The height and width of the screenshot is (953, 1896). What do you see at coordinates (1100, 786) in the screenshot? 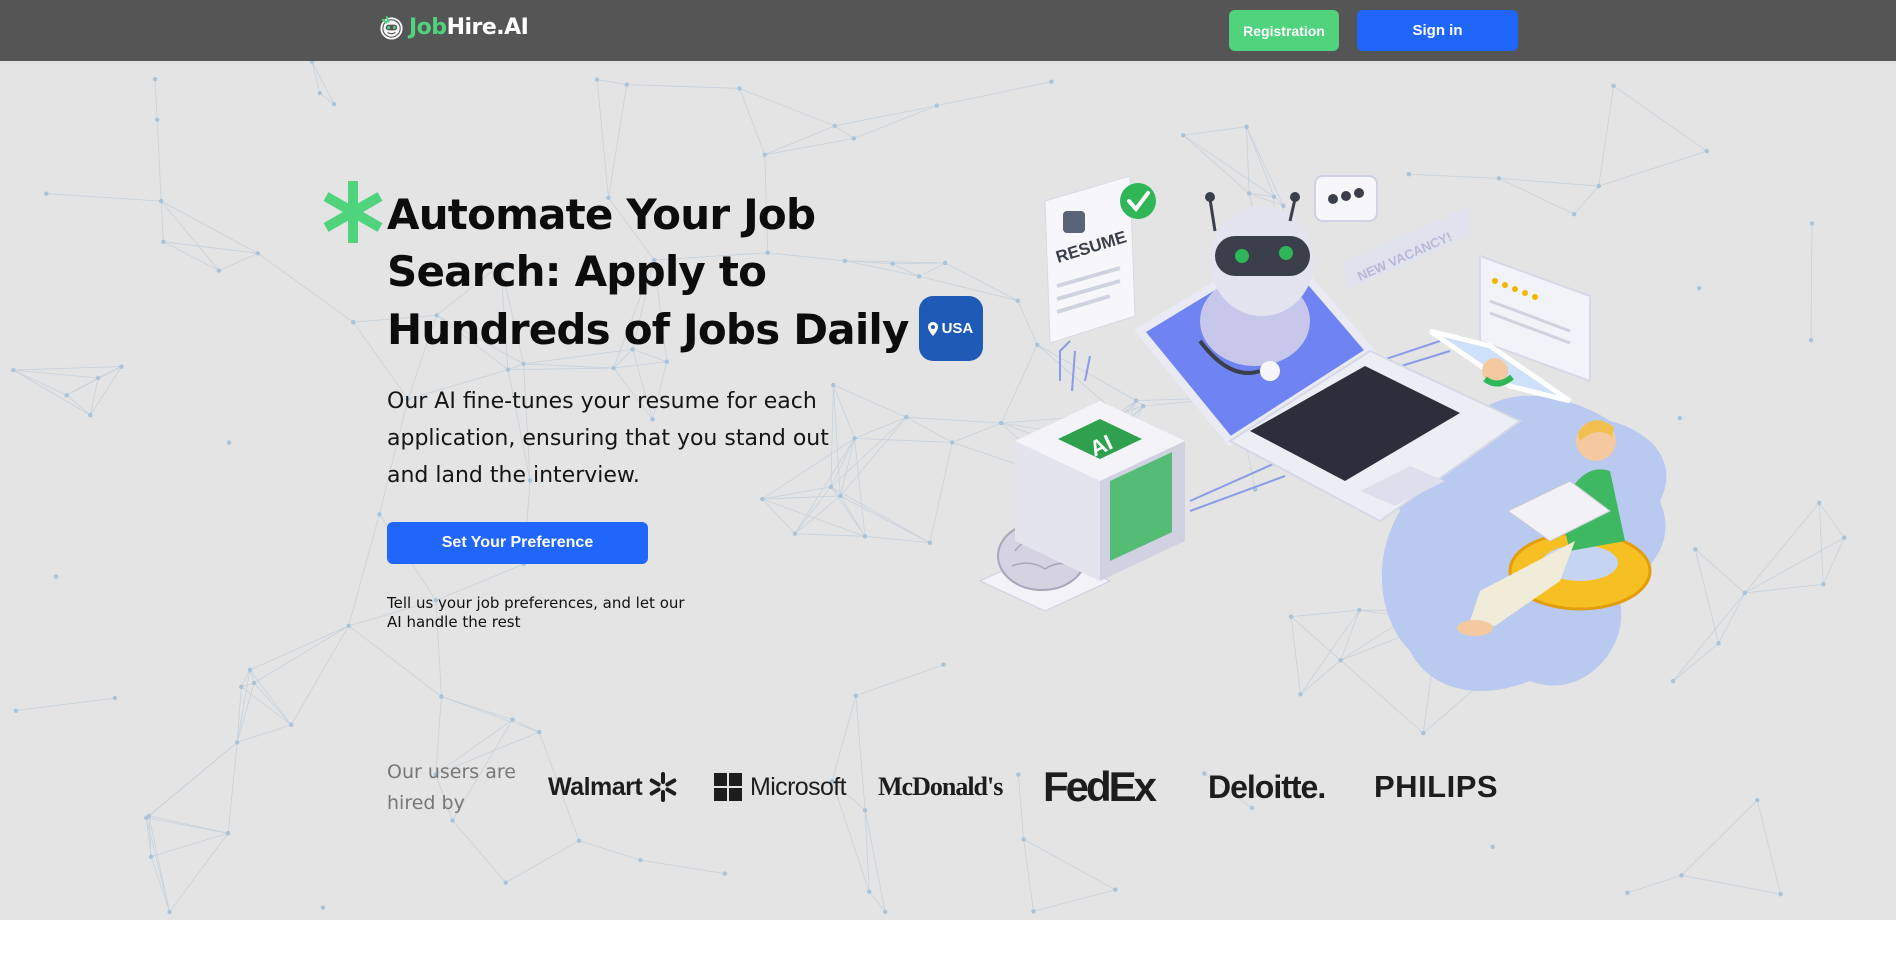
I see `fedex-logo: FedEx` at bounding box center [1100, 786].